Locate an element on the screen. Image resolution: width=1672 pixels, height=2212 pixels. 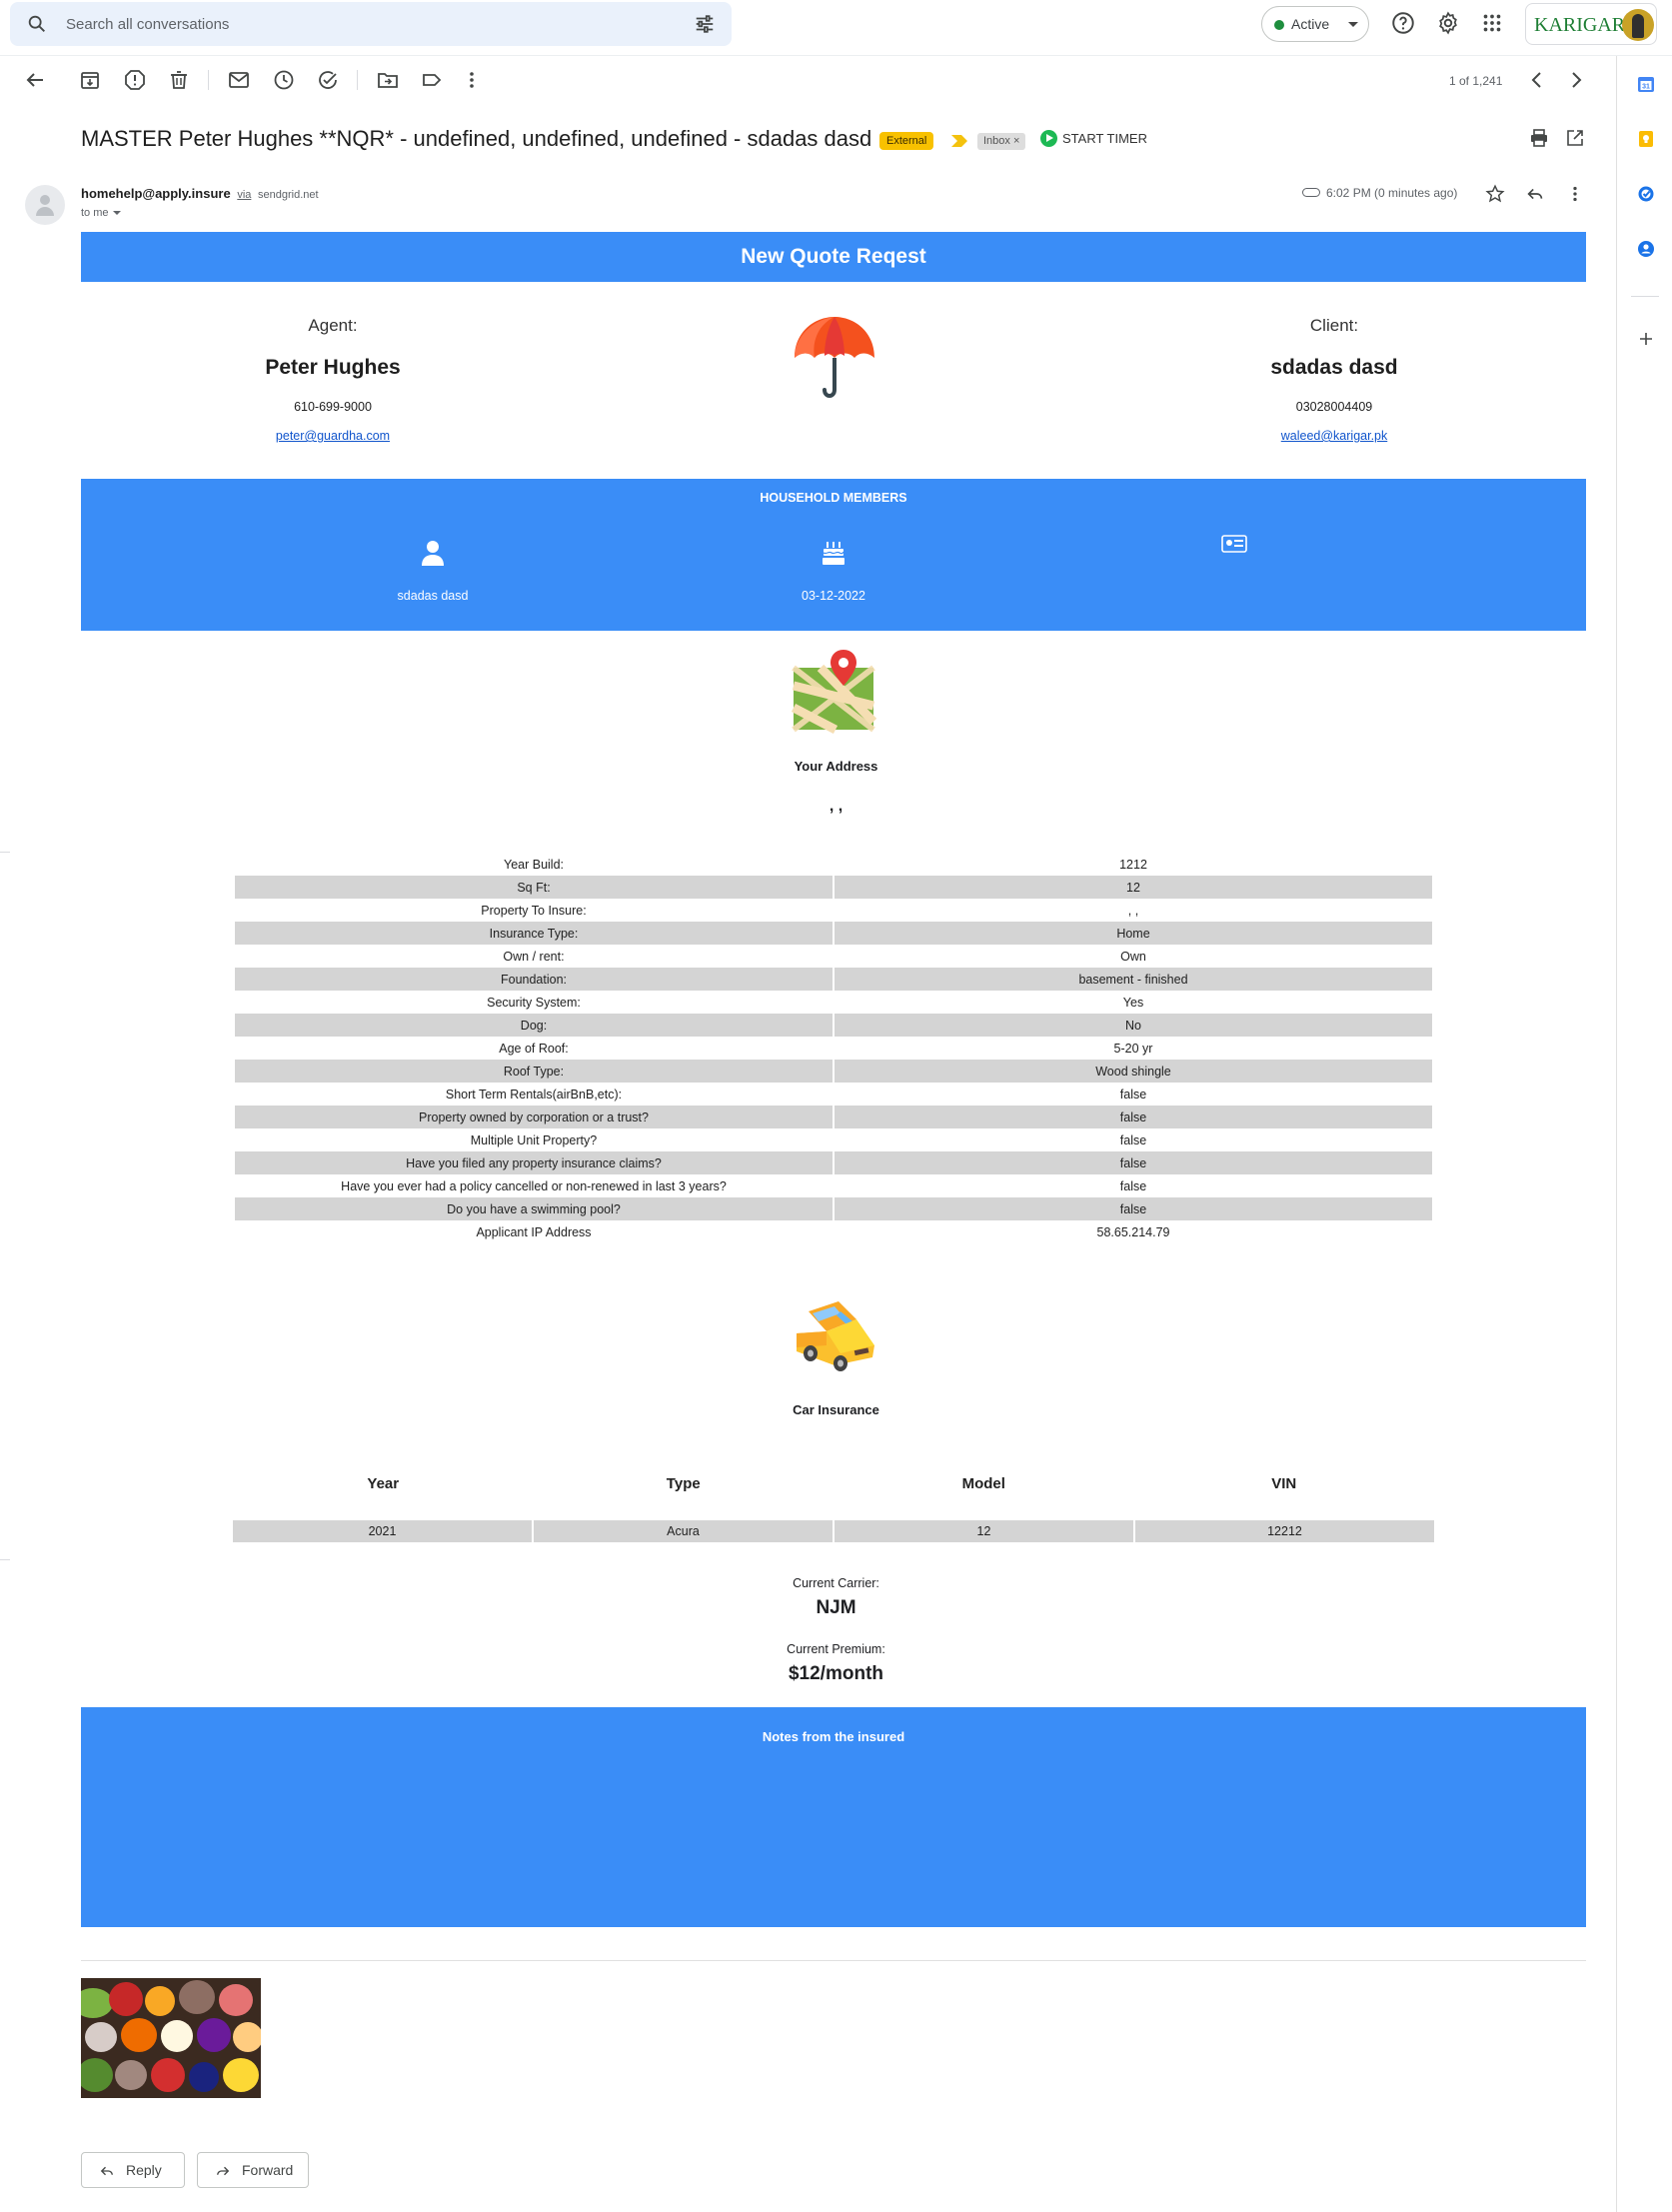
mark-unread-icon is located at coordinates (239, 80).